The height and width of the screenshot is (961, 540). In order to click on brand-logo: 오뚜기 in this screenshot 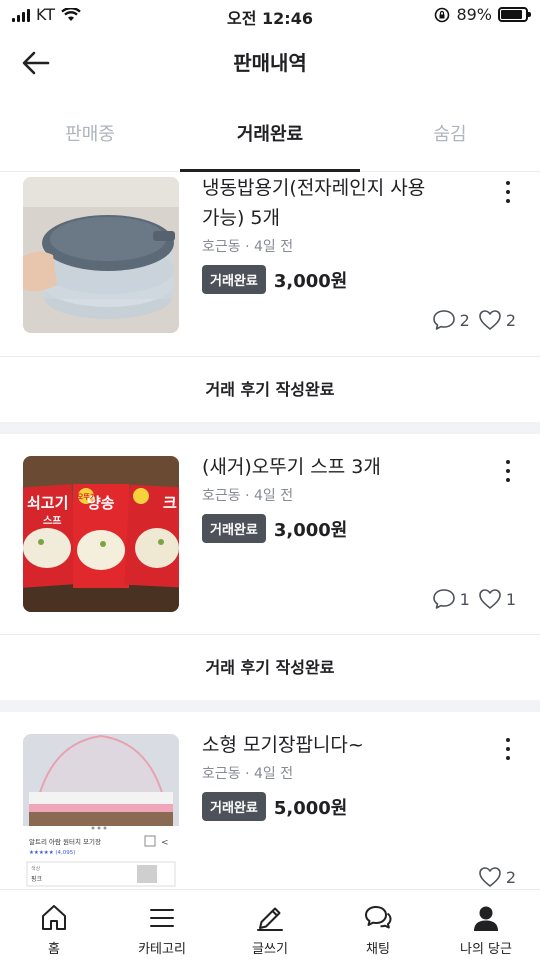, I will do `click(86, 496)`.